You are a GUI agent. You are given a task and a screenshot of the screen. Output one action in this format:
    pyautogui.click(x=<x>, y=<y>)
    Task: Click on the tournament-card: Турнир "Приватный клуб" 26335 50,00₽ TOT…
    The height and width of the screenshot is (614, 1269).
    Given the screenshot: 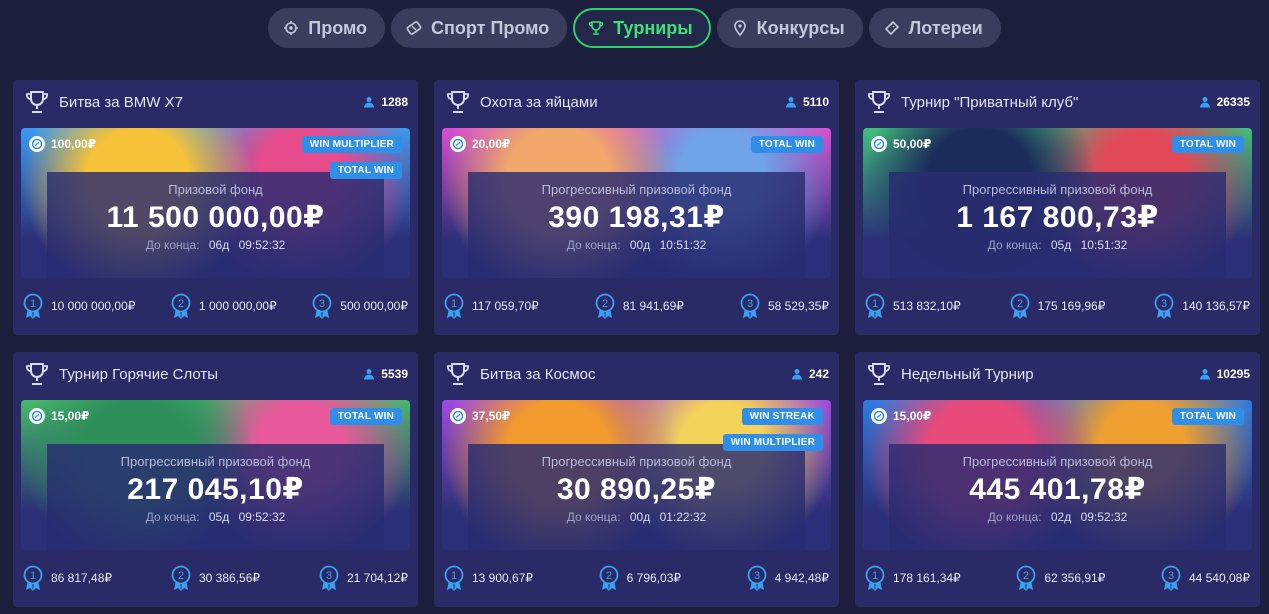 What is the action you would take?
    pyautogui.click(x=1057, y=207)
    